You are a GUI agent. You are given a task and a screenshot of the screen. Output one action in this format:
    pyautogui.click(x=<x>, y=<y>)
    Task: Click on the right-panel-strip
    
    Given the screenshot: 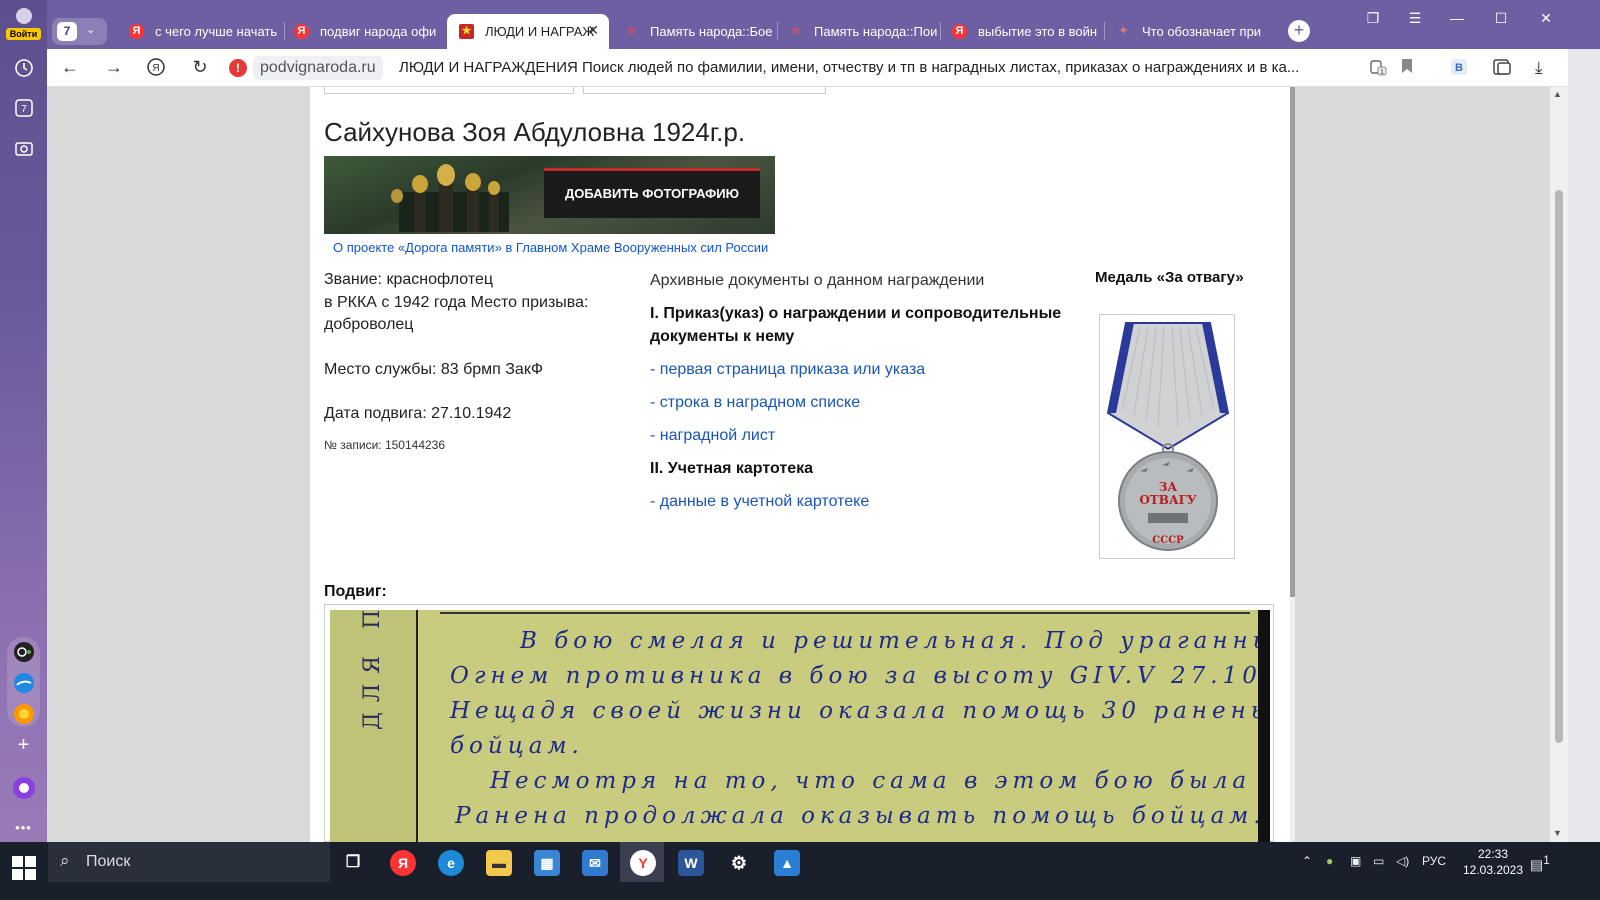 What is the action you would take?
    pyautogui.click(x=1584, y=445)
    